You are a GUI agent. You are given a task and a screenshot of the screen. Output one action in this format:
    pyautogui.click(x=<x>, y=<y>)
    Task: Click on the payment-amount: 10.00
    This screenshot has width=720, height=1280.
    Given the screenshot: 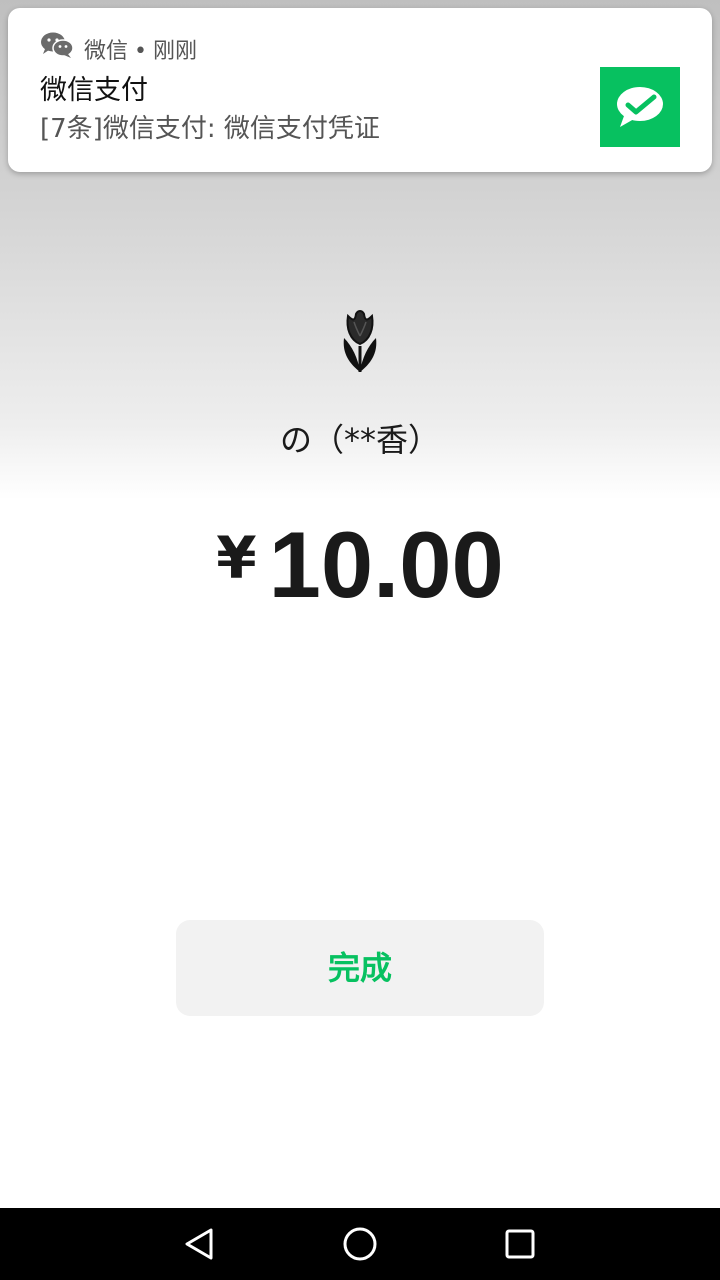 What is the action you would take?
    pyautogui.click(x=386, y=564)
    